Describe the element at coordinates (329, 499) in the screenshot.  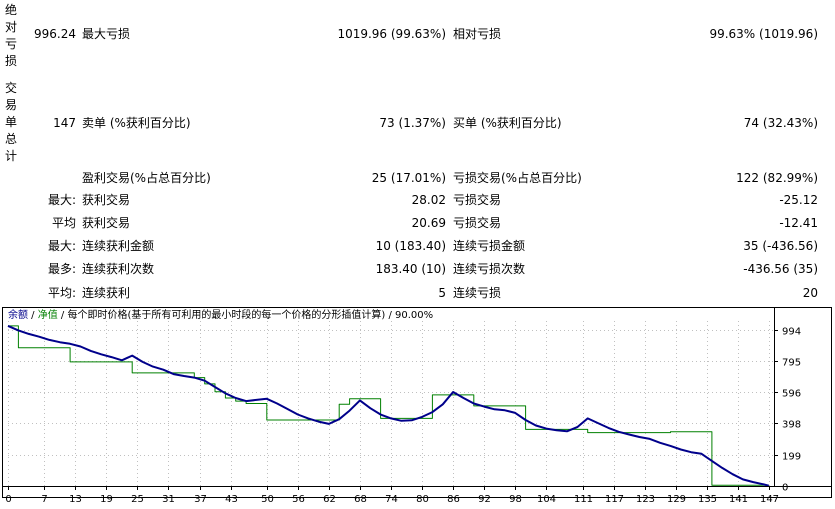
I see `x-tick-label: 62` at that location.